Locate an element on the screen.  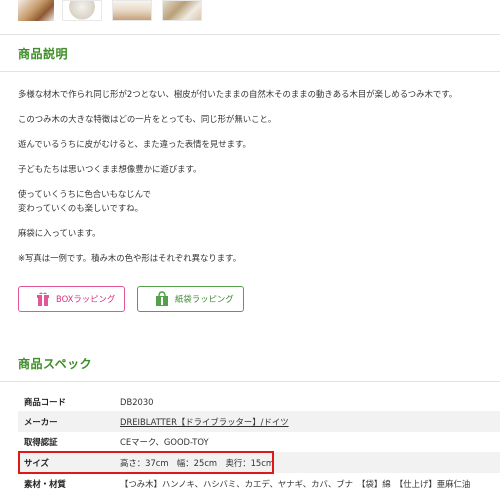
spec-row-product-code: 商品コード DB2030 is located at coordinates (259, 401).